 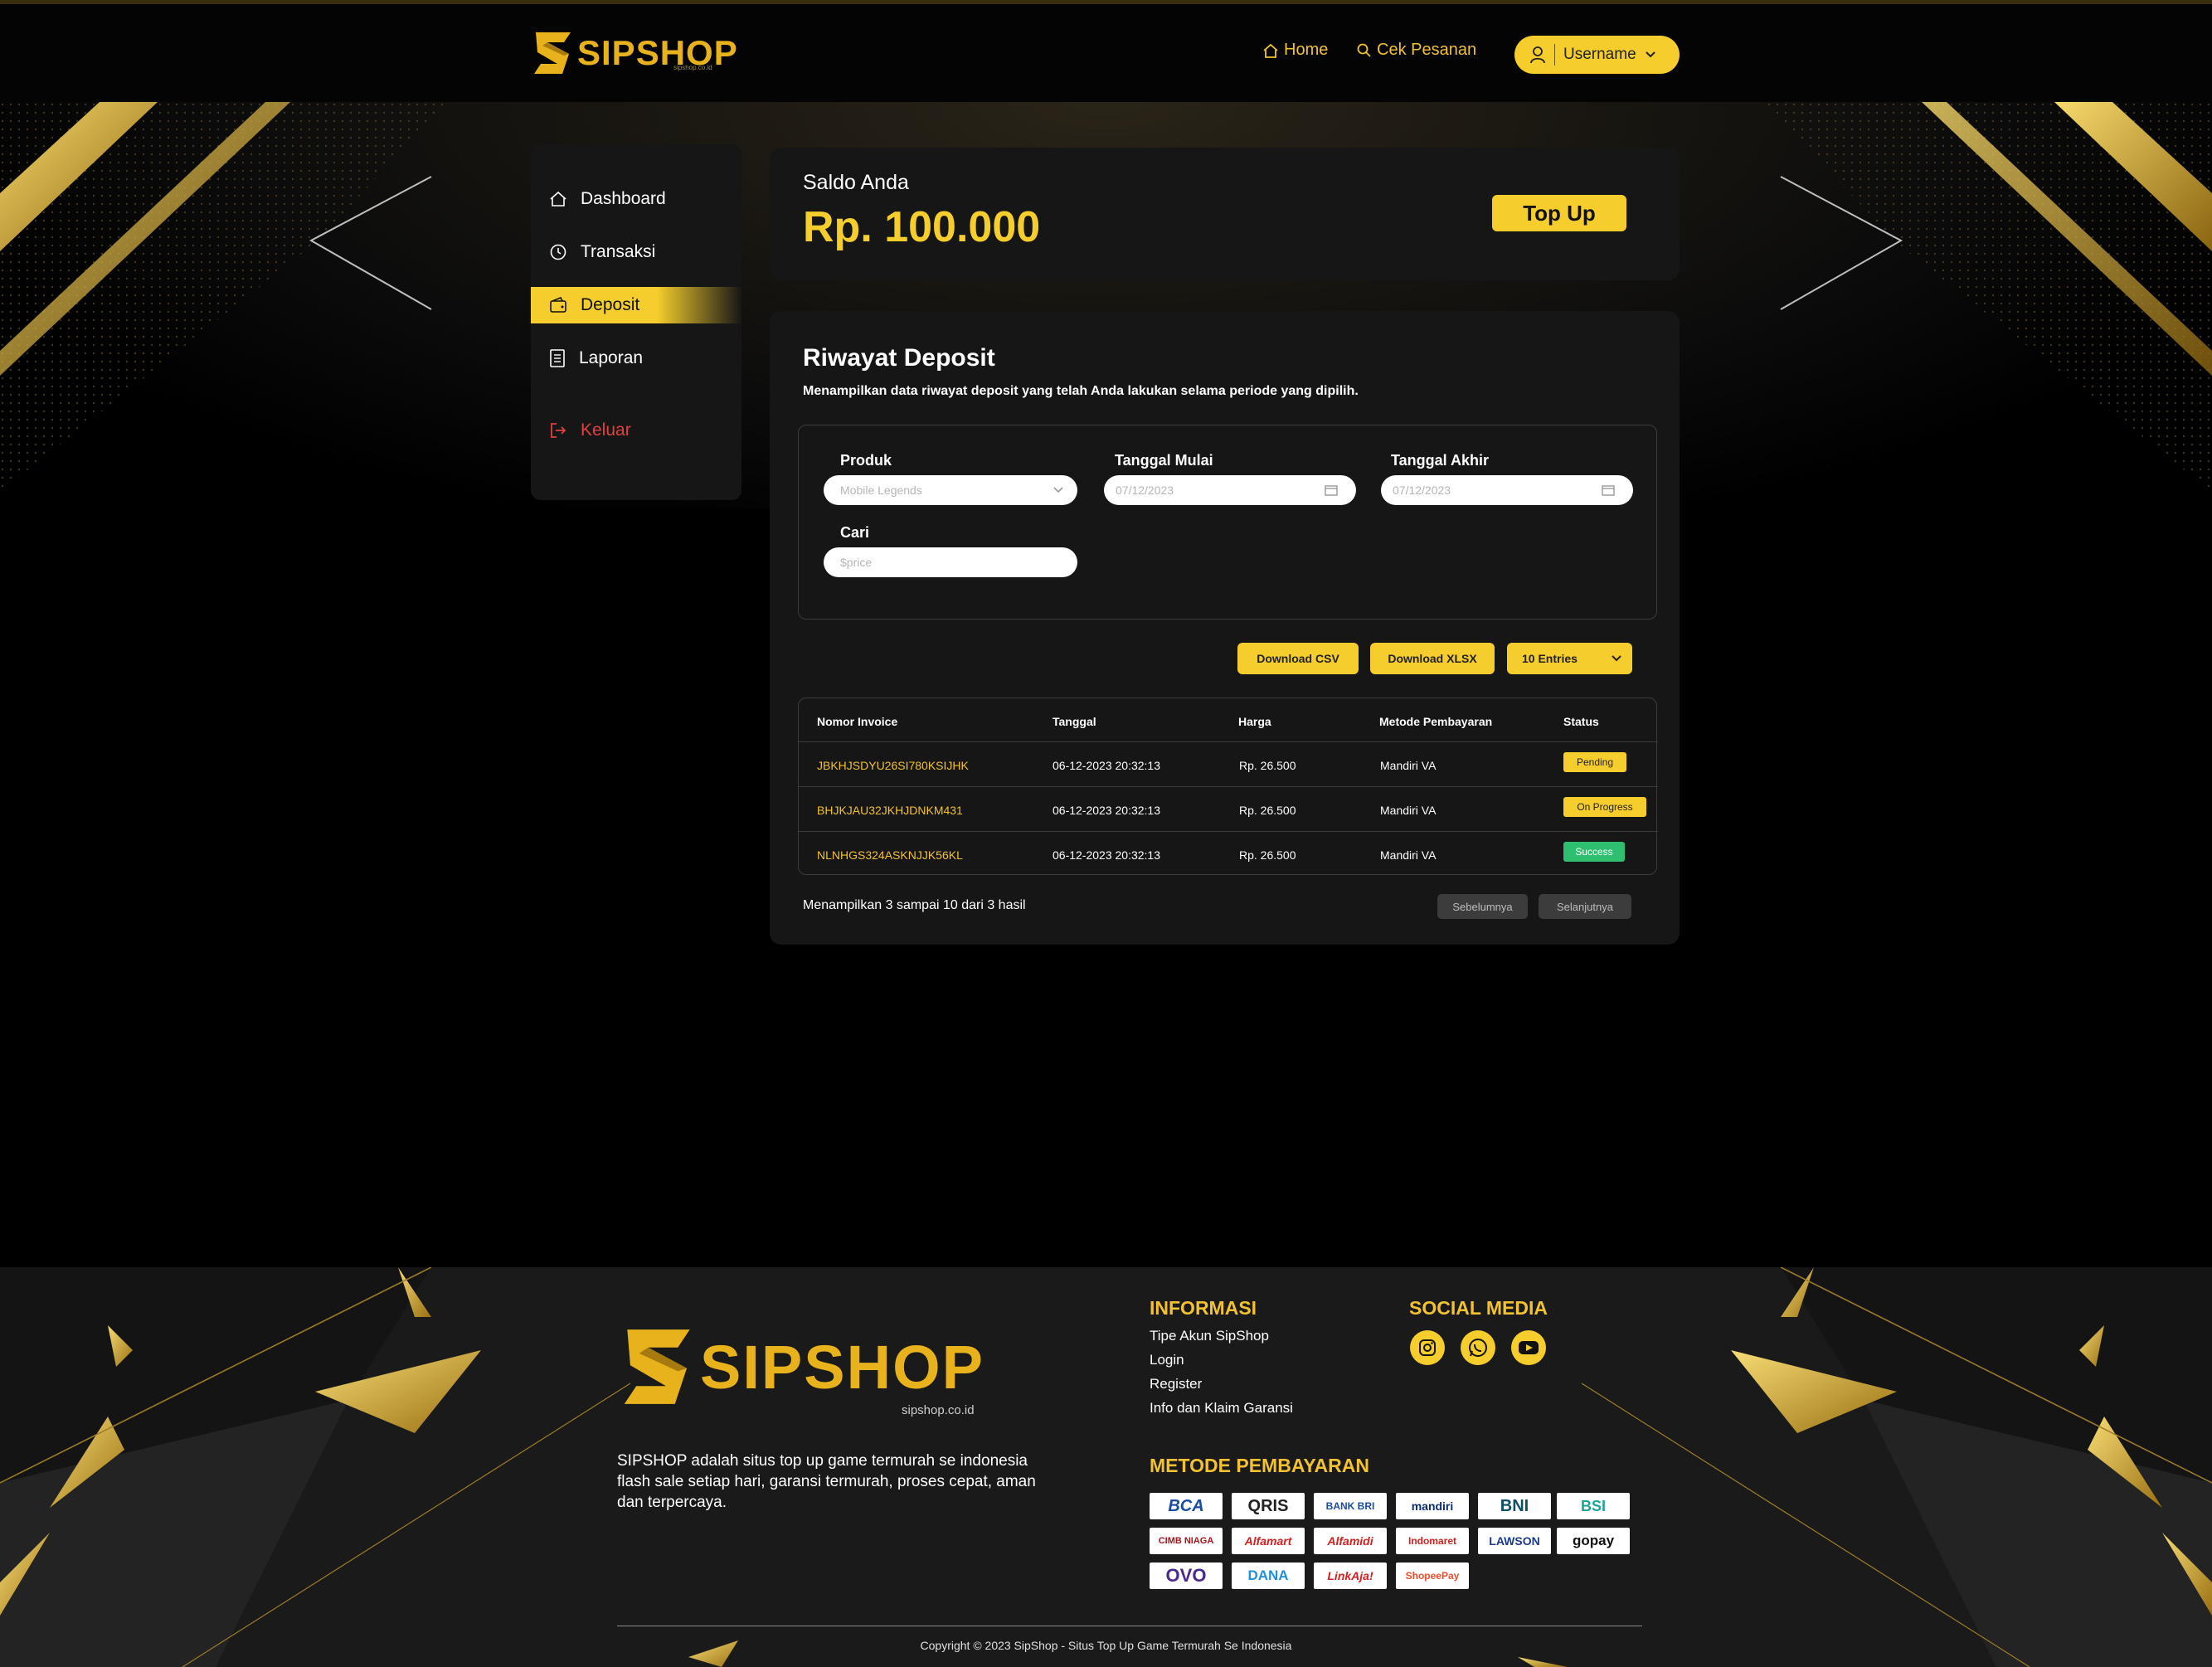 I want to click on nav-cek-pesanan: Cek Pesanan, so click(x=1416, y=50).